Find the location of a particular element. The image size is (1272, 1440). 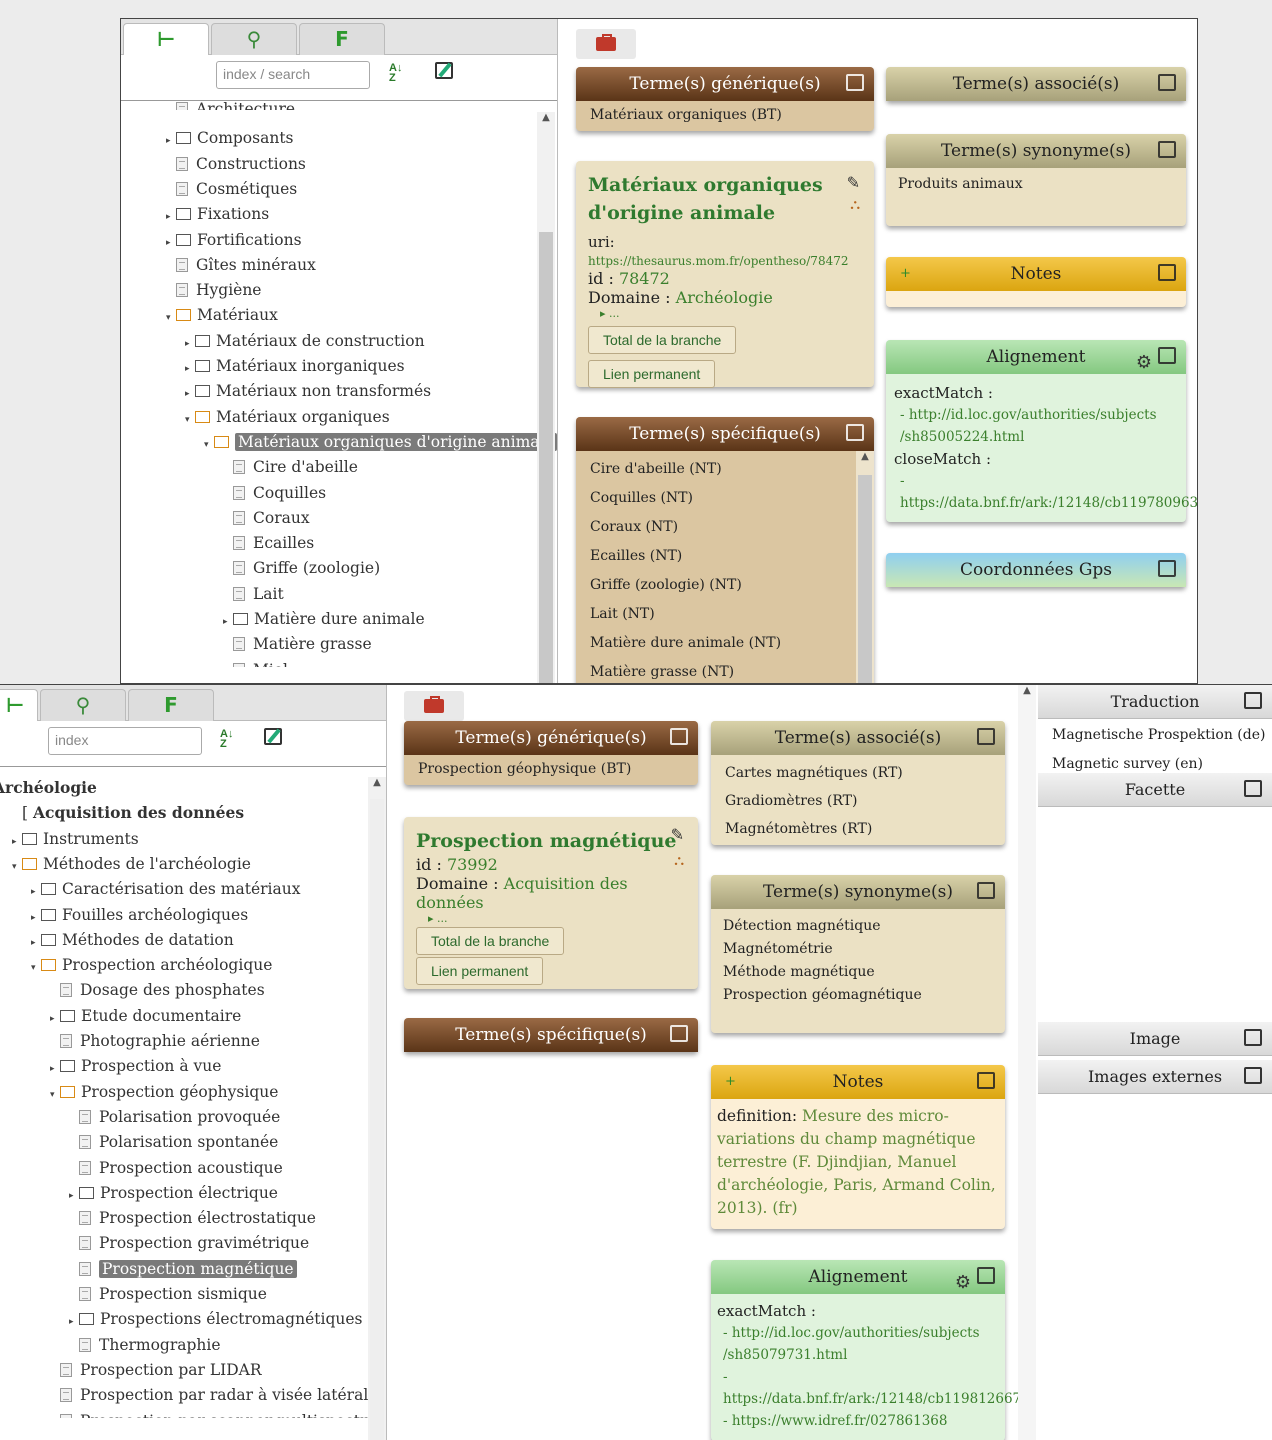

tree-node-label: Prospection par LIDAR is located at coordinates (171, 1370).